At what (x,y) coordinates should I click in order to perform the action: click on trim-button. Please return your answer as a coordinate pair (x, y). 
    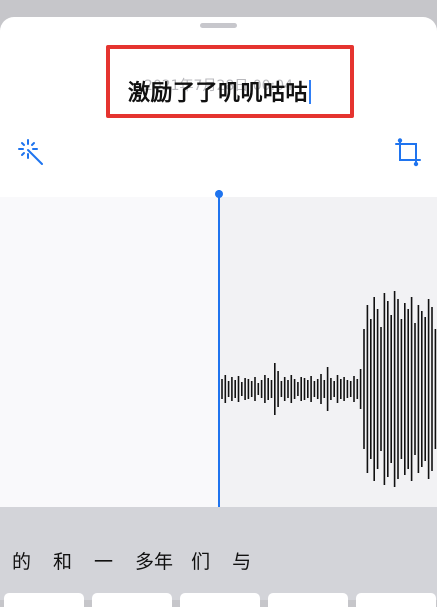
    Looking at the image, I should click on (409, 153).